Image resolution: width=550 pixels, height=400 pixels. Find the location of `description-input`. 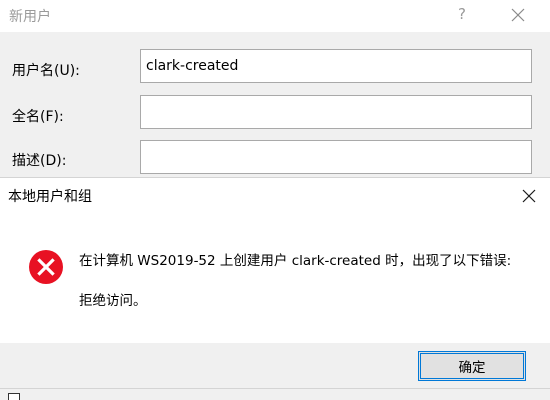

description-input is located at coordinates (336, 157).